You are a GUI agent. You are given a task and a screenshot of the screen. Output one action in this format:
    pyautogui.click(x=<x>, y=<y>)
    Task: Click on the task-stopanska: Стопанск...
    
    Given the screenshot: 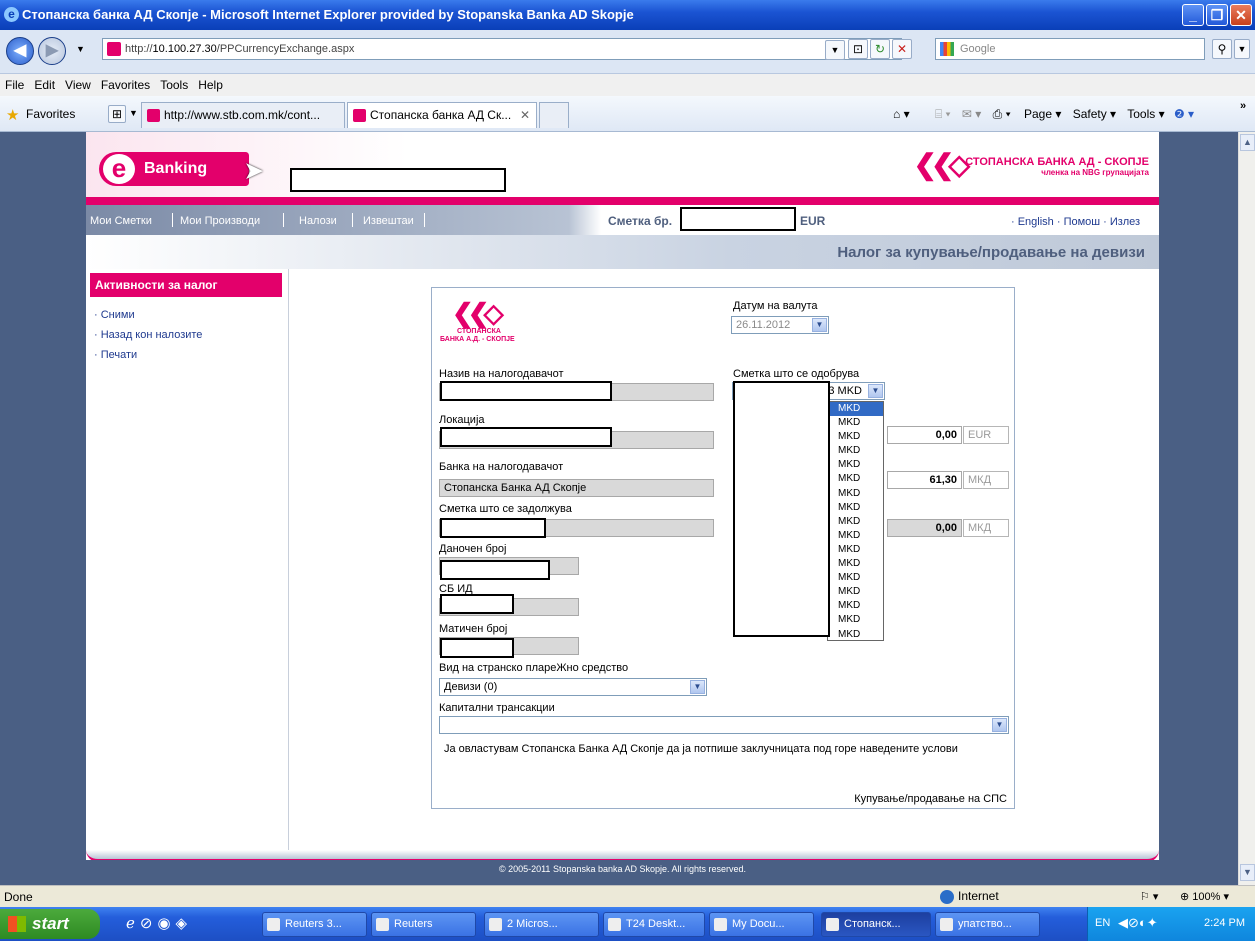 What is the action you would take?
    pyautogui.click(x=876, y=924)
    